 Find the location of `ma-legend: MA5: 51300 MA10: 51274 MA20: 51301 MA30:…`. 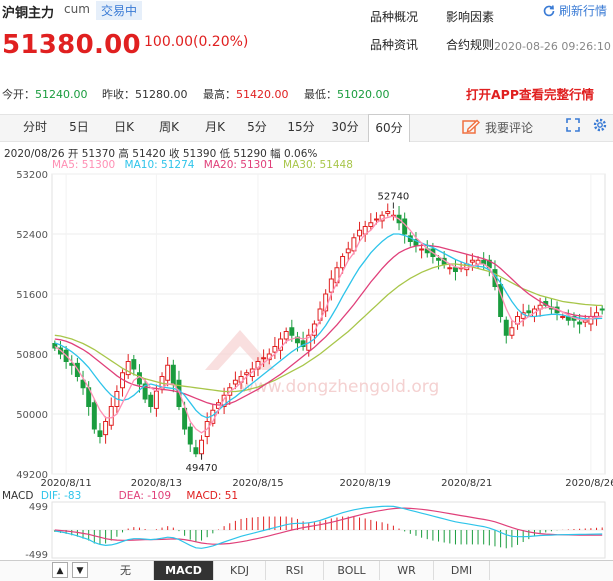

ma-legend: MA5: 51300 MA10: 51274 MA20: 51301 MA30:… is located at coordinates (202, 165).